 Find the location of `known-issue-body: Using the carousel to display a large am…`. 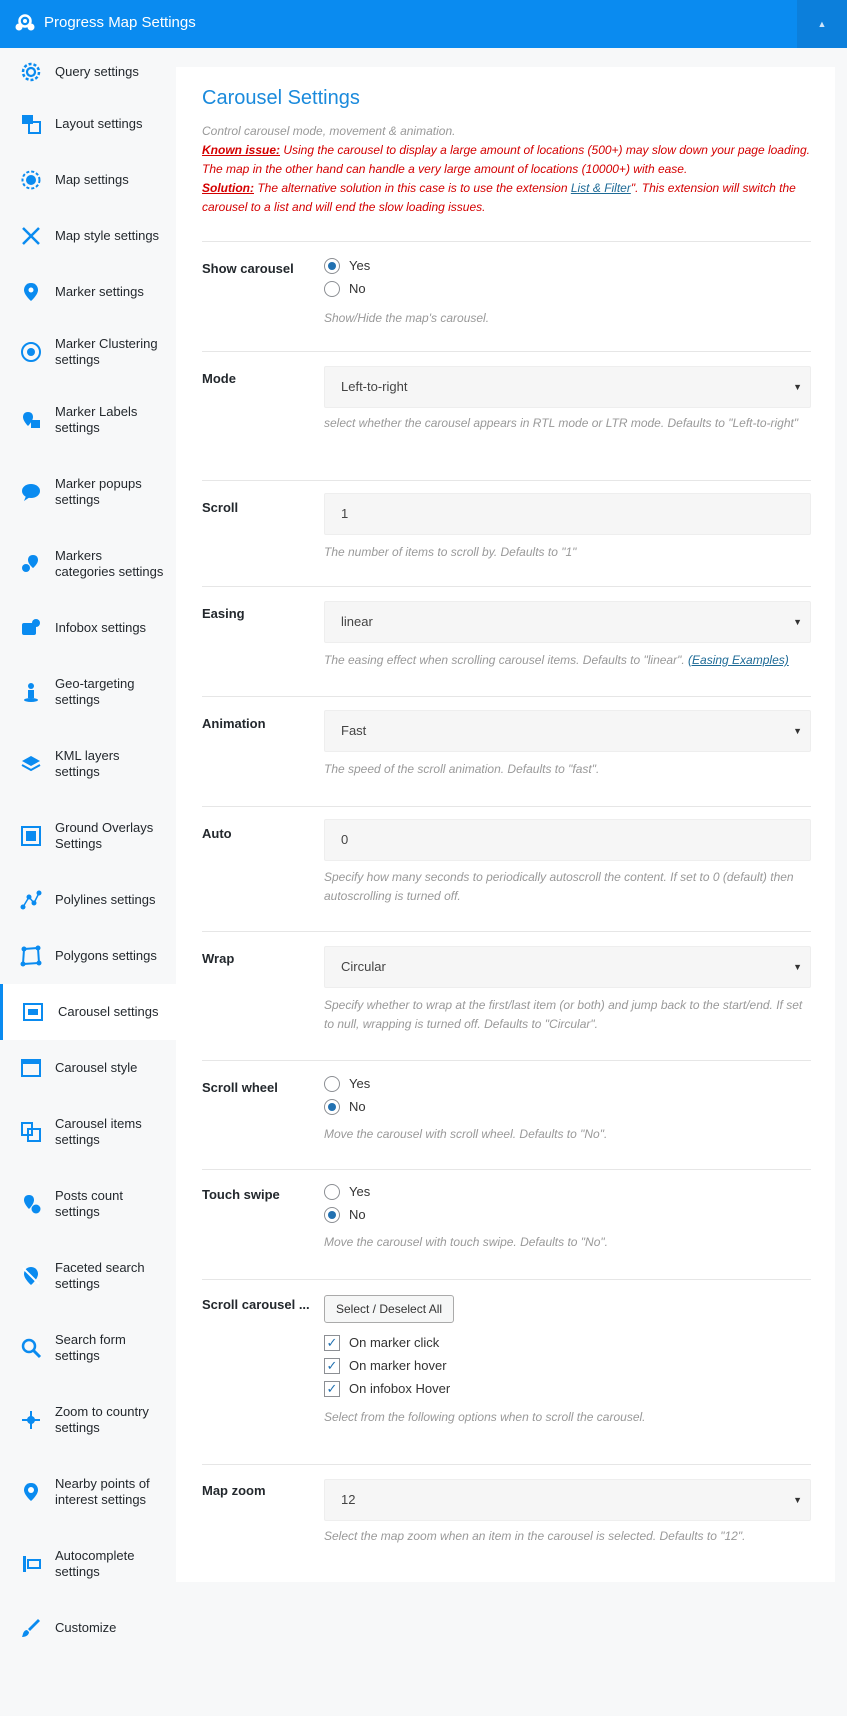

known-issue-body: Using the carousel to display a large am… is located at coordinates (506, 159).